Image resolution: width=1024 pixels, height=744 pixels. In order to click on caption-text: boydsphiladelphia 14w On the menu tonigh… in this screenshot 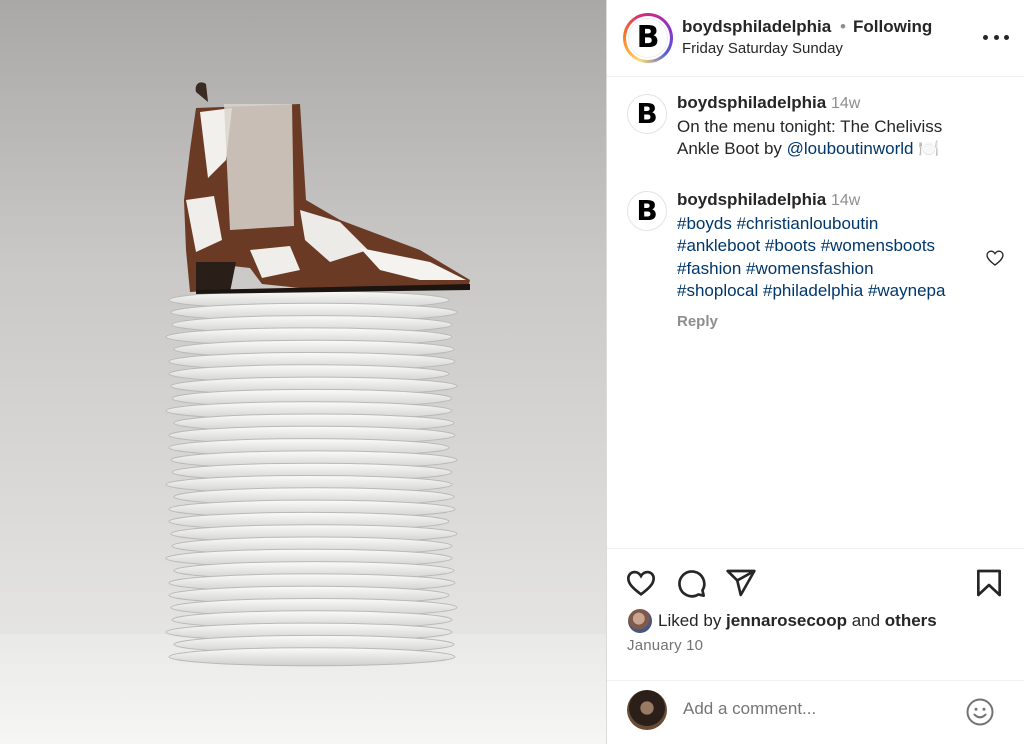, I will do `click(827, 126)`.